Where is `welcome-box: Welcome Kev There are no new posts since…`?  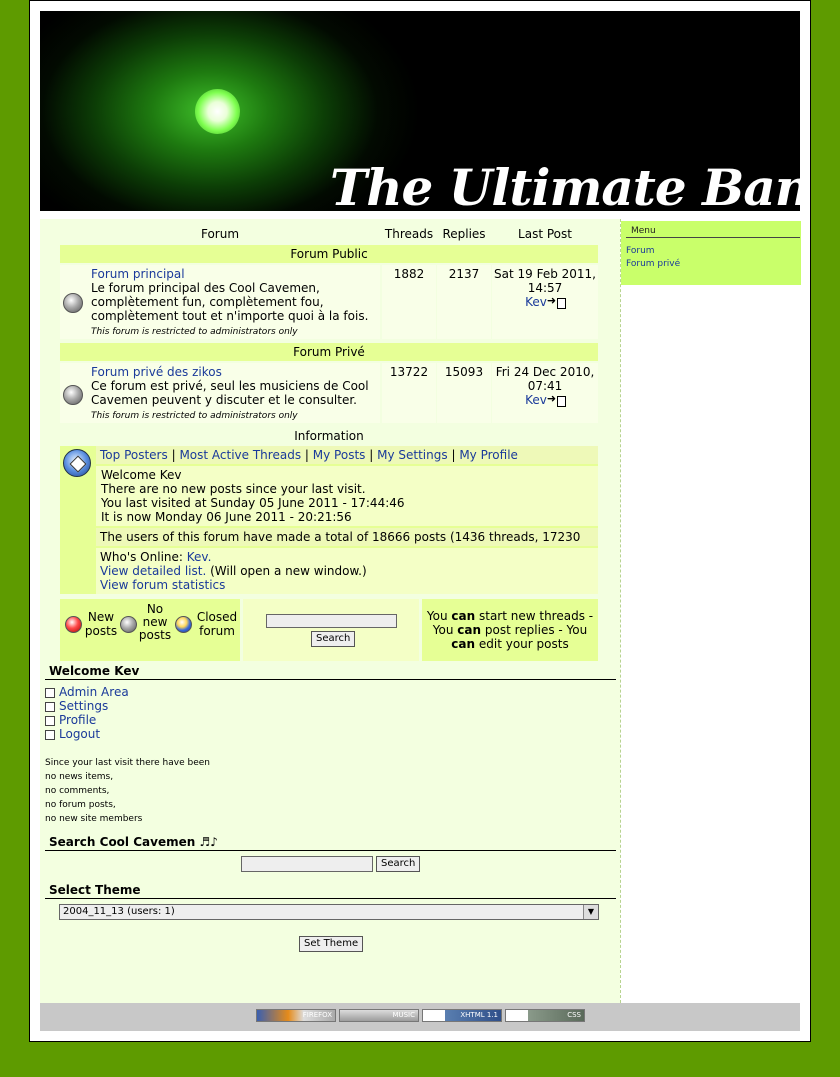
welcome-box: Welcome Kev There are no new posts since… is located at coordinates (347, 496).